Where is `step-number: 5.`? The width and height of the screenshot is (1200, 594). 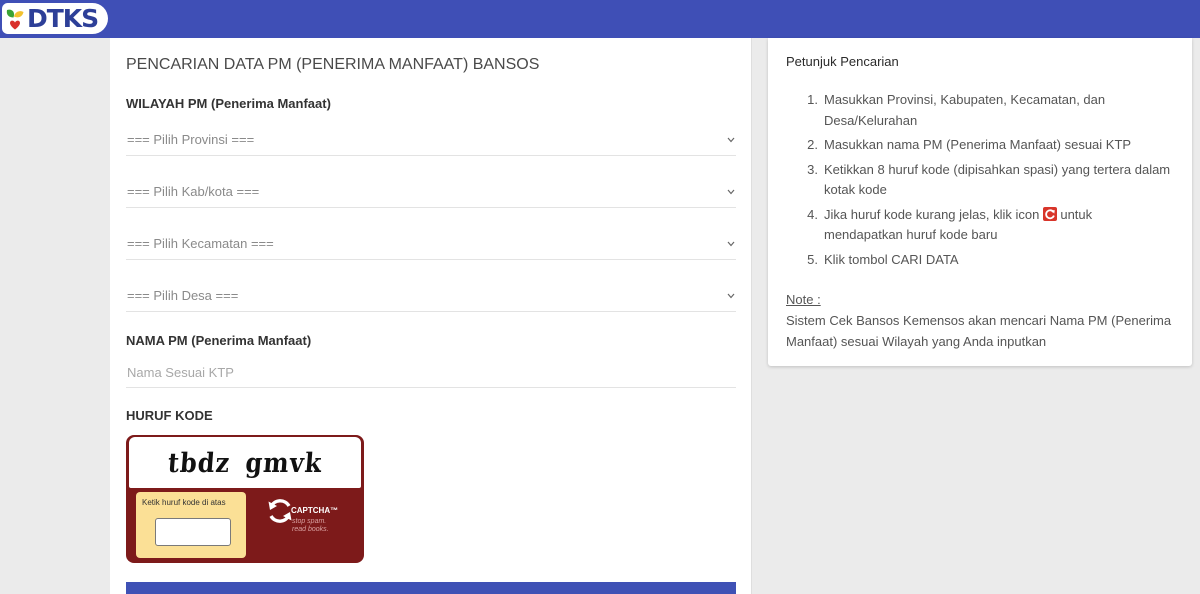 step-number: 5. is located at coordinates (812, 259).